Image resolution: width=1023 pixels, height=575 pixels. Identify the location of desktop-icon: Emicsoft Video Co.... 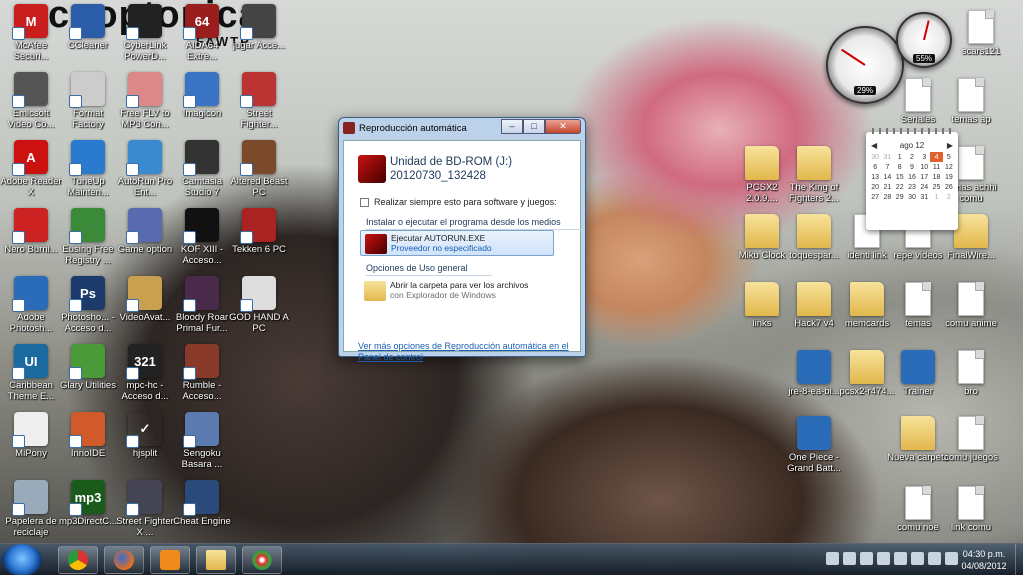
(31, 104).